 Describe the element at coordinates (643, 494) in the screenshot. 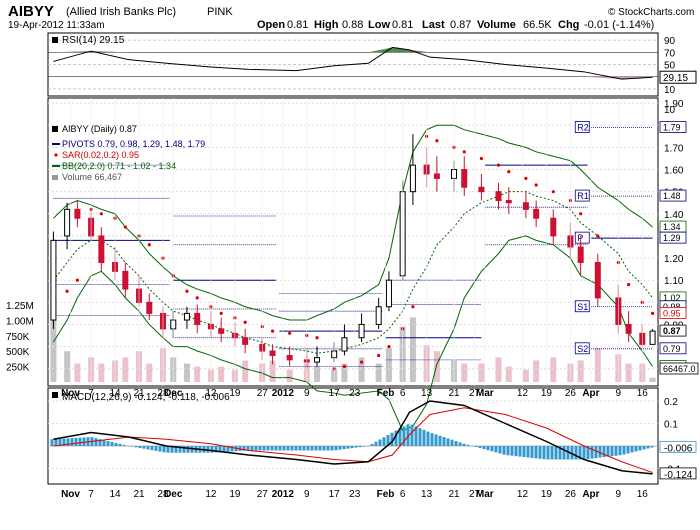

I see `macd-x-label: 16` at that location.